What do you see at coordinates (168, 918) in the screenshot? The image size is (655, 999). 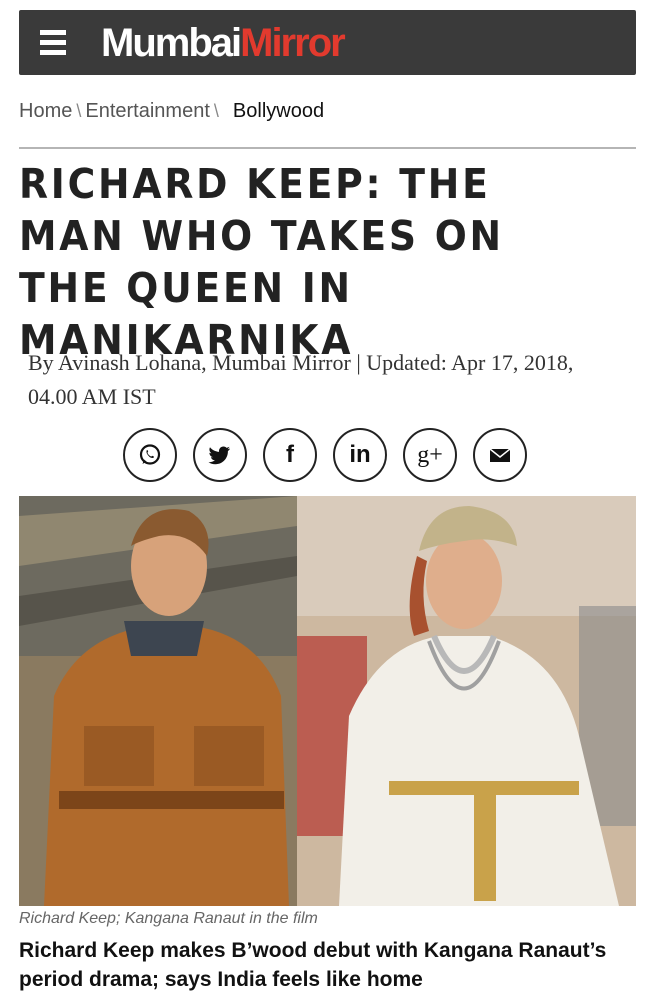 I see `photo-caption: Richard Keep; Kangana Ranaut in the film` at bounding box center [168, 918].